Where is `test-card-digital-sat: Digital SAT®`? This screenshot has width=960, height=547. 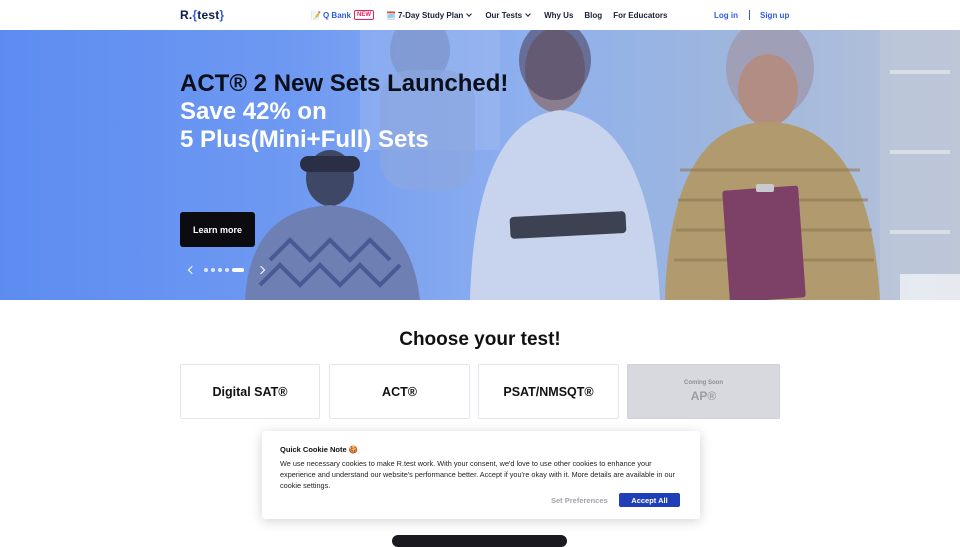
test-card-digital-sat: Digital SAT® is located at coordinates (250, 391).